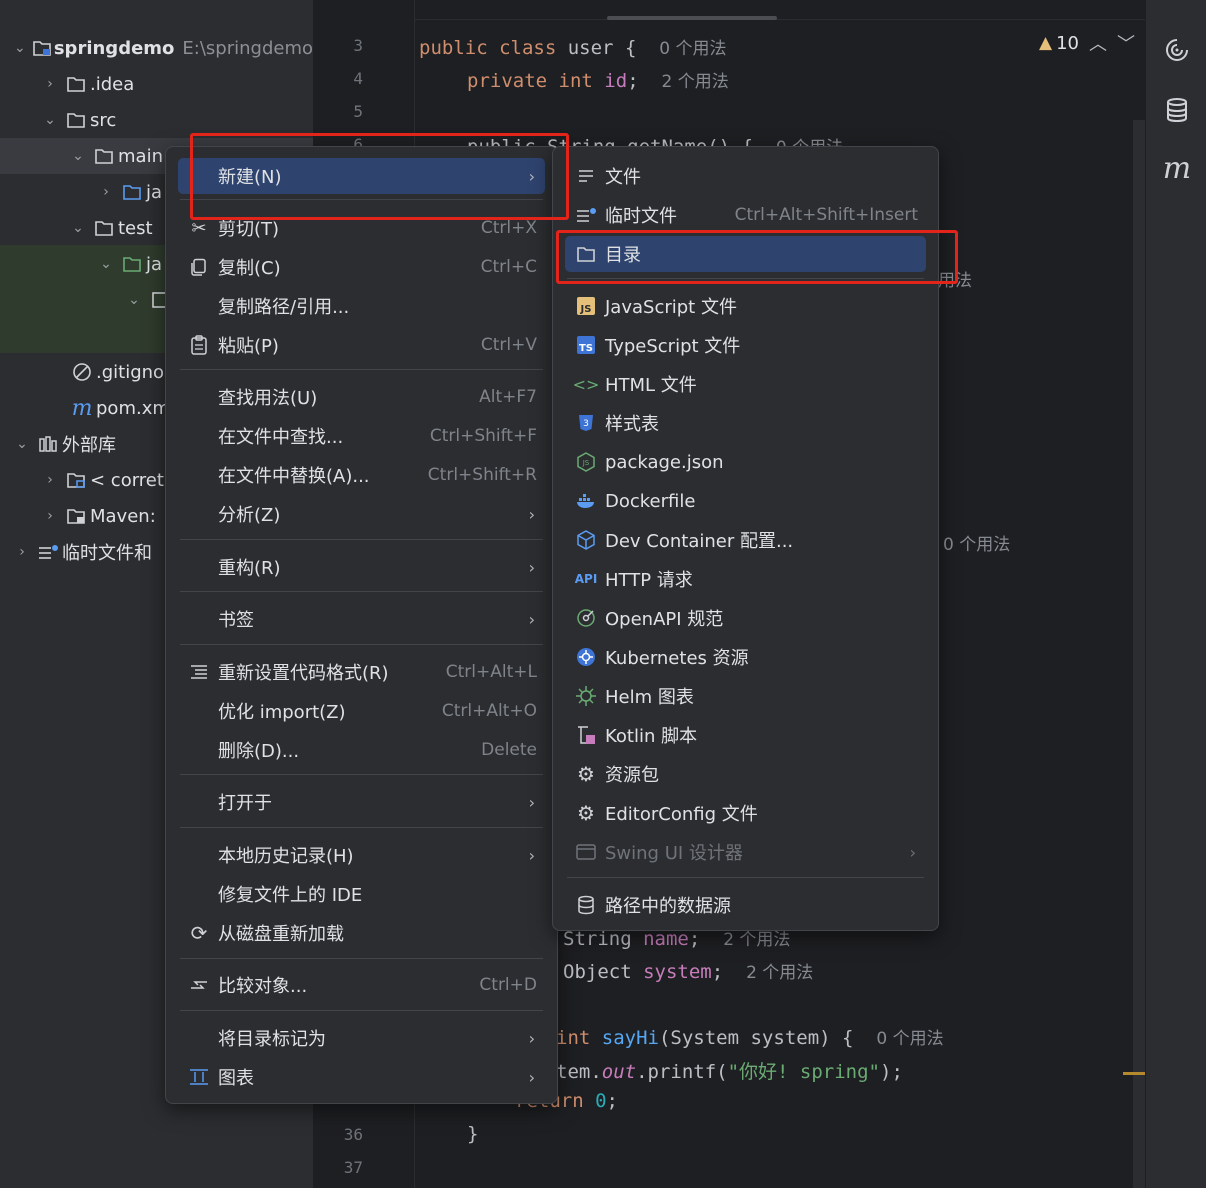  Describe the element at coordinates (353, 1134) in the screenshot. I see `line-number: 36` at that location.